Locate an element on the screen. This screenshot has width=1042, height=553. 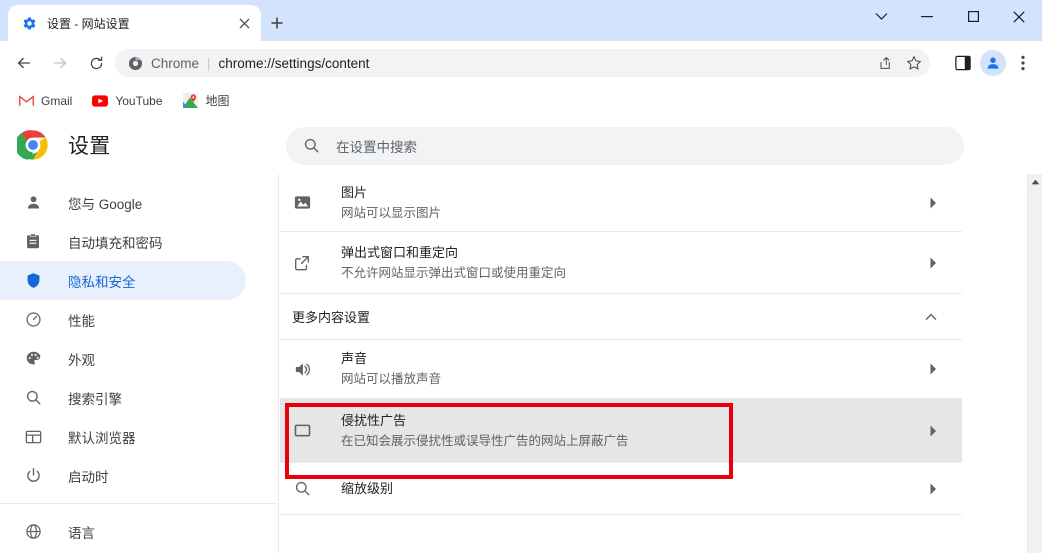
browser-toolbar: Chrome | chrome://settings/content is located at coordinates (521, 63).